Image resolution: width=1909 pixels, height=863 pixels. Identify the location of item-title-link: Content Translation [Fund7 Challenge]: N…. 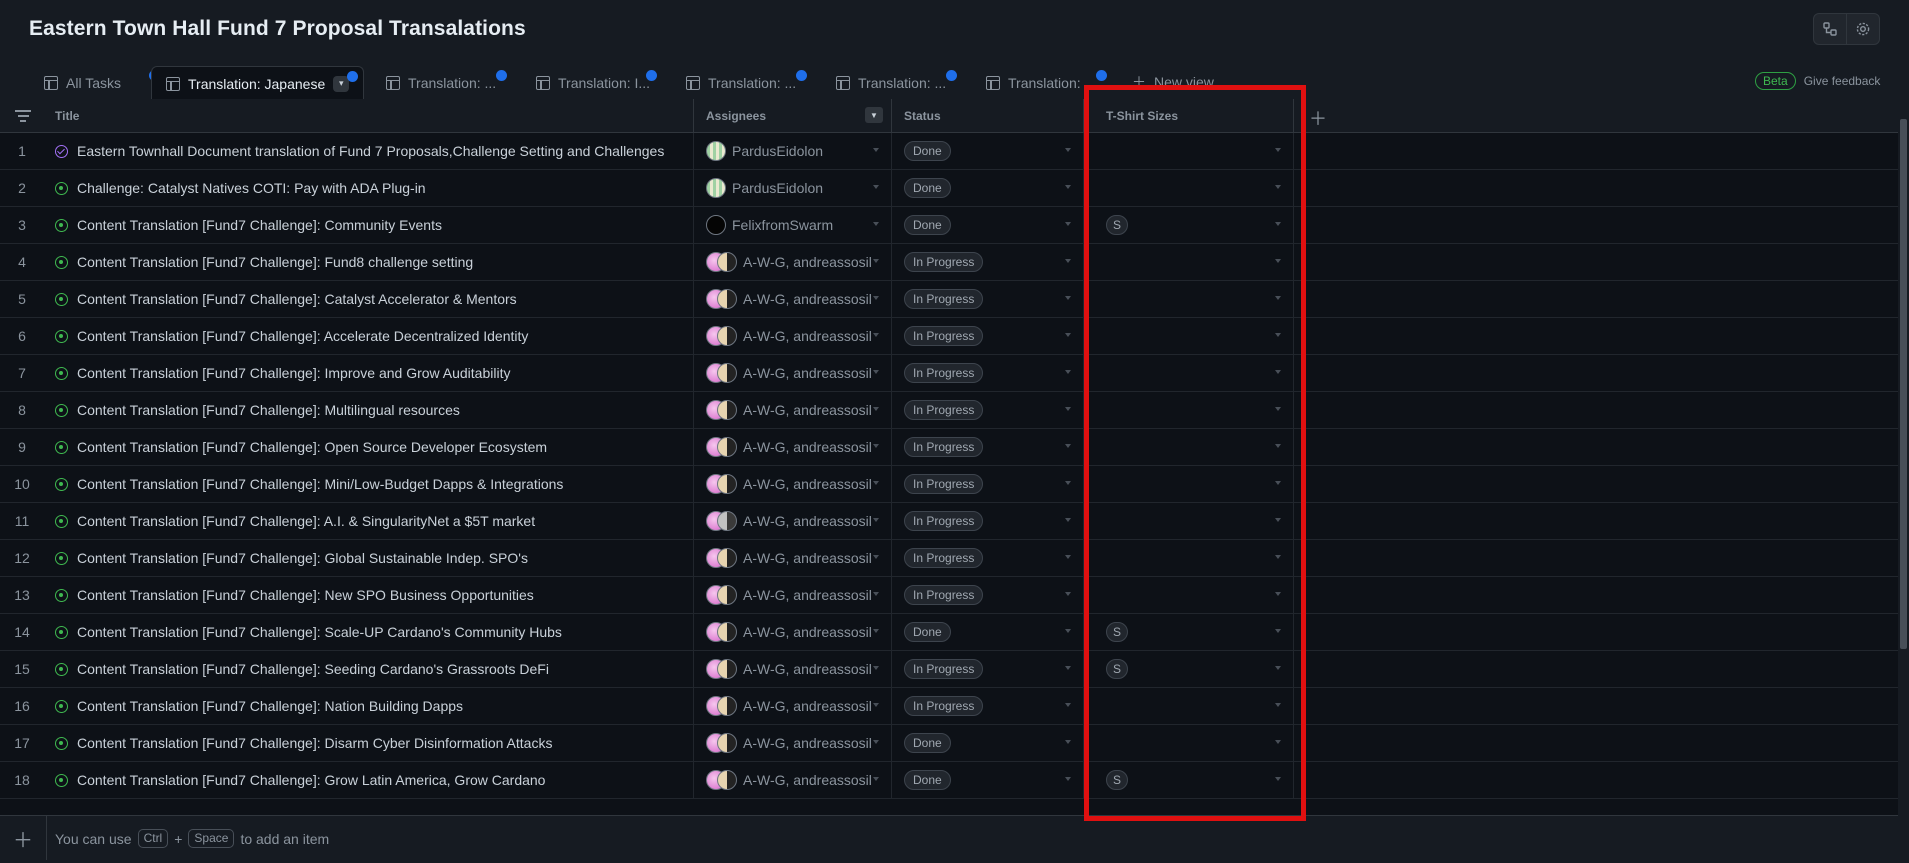
(270, 706).